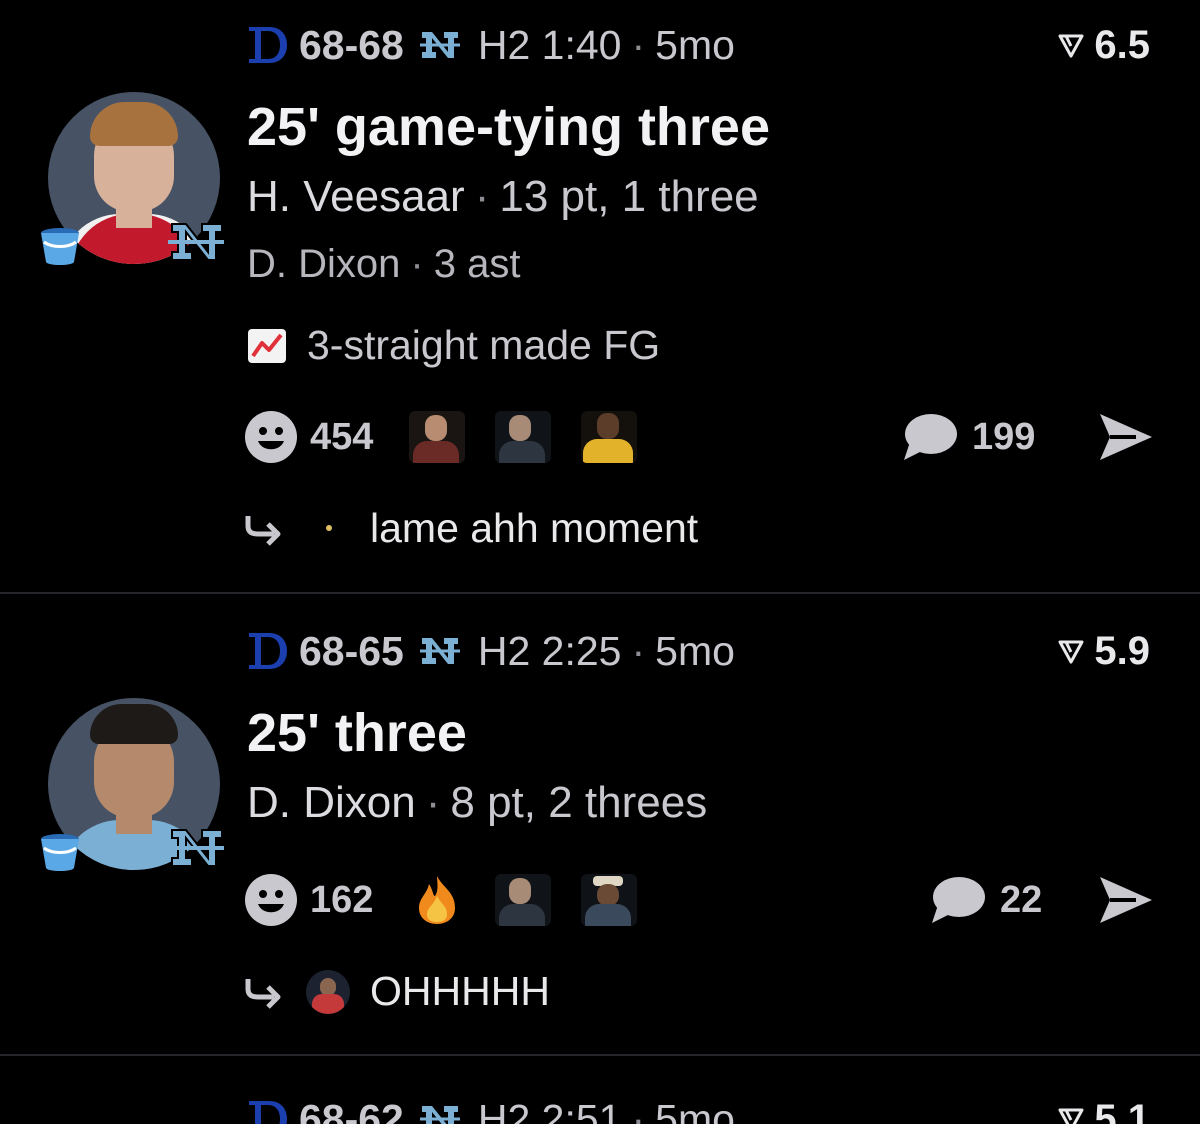 The image size is (1200, 1124). I want to click on comment-count: 199, so click(1004, 436).